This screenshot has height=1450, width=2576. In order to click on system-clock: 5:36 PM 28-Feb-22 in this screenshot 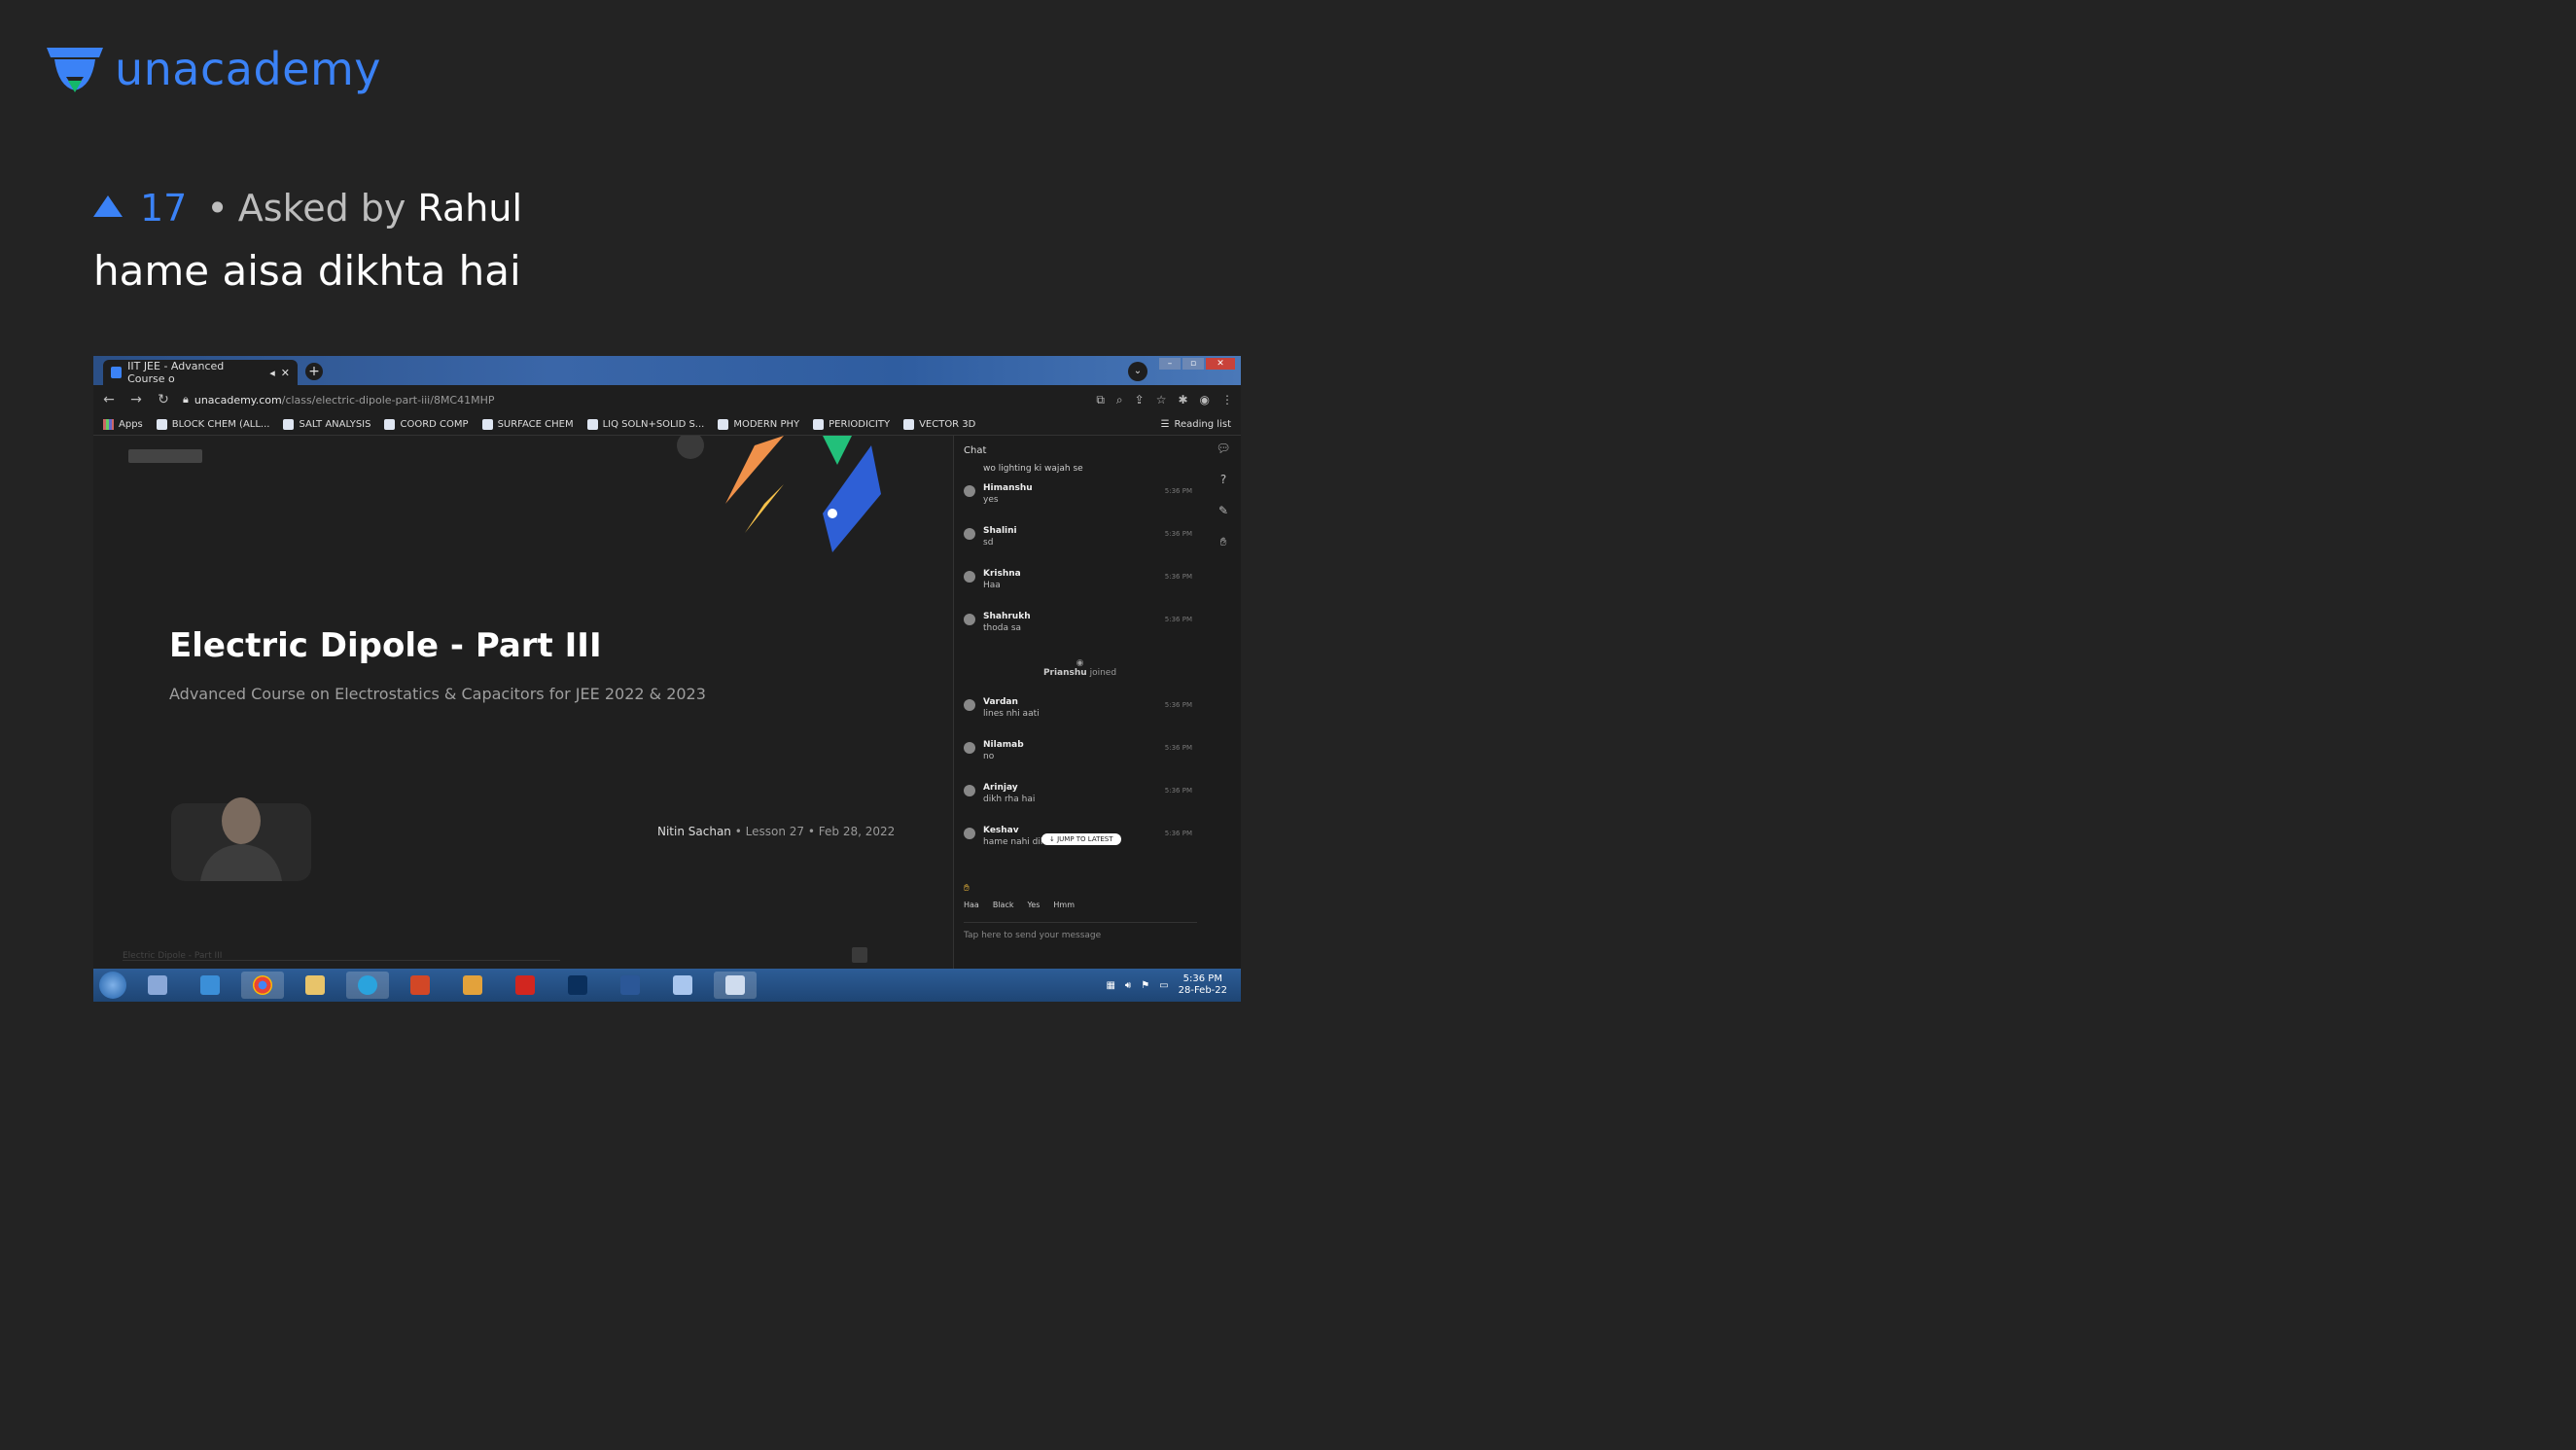, I will do `click(1207, 986)`.